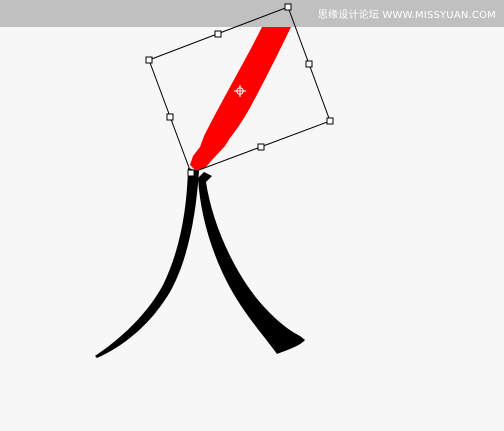  What do you see at coordinates (170, 117) in the screenshot?
I see `transform-handle-left` at bounding box center [170, 117].